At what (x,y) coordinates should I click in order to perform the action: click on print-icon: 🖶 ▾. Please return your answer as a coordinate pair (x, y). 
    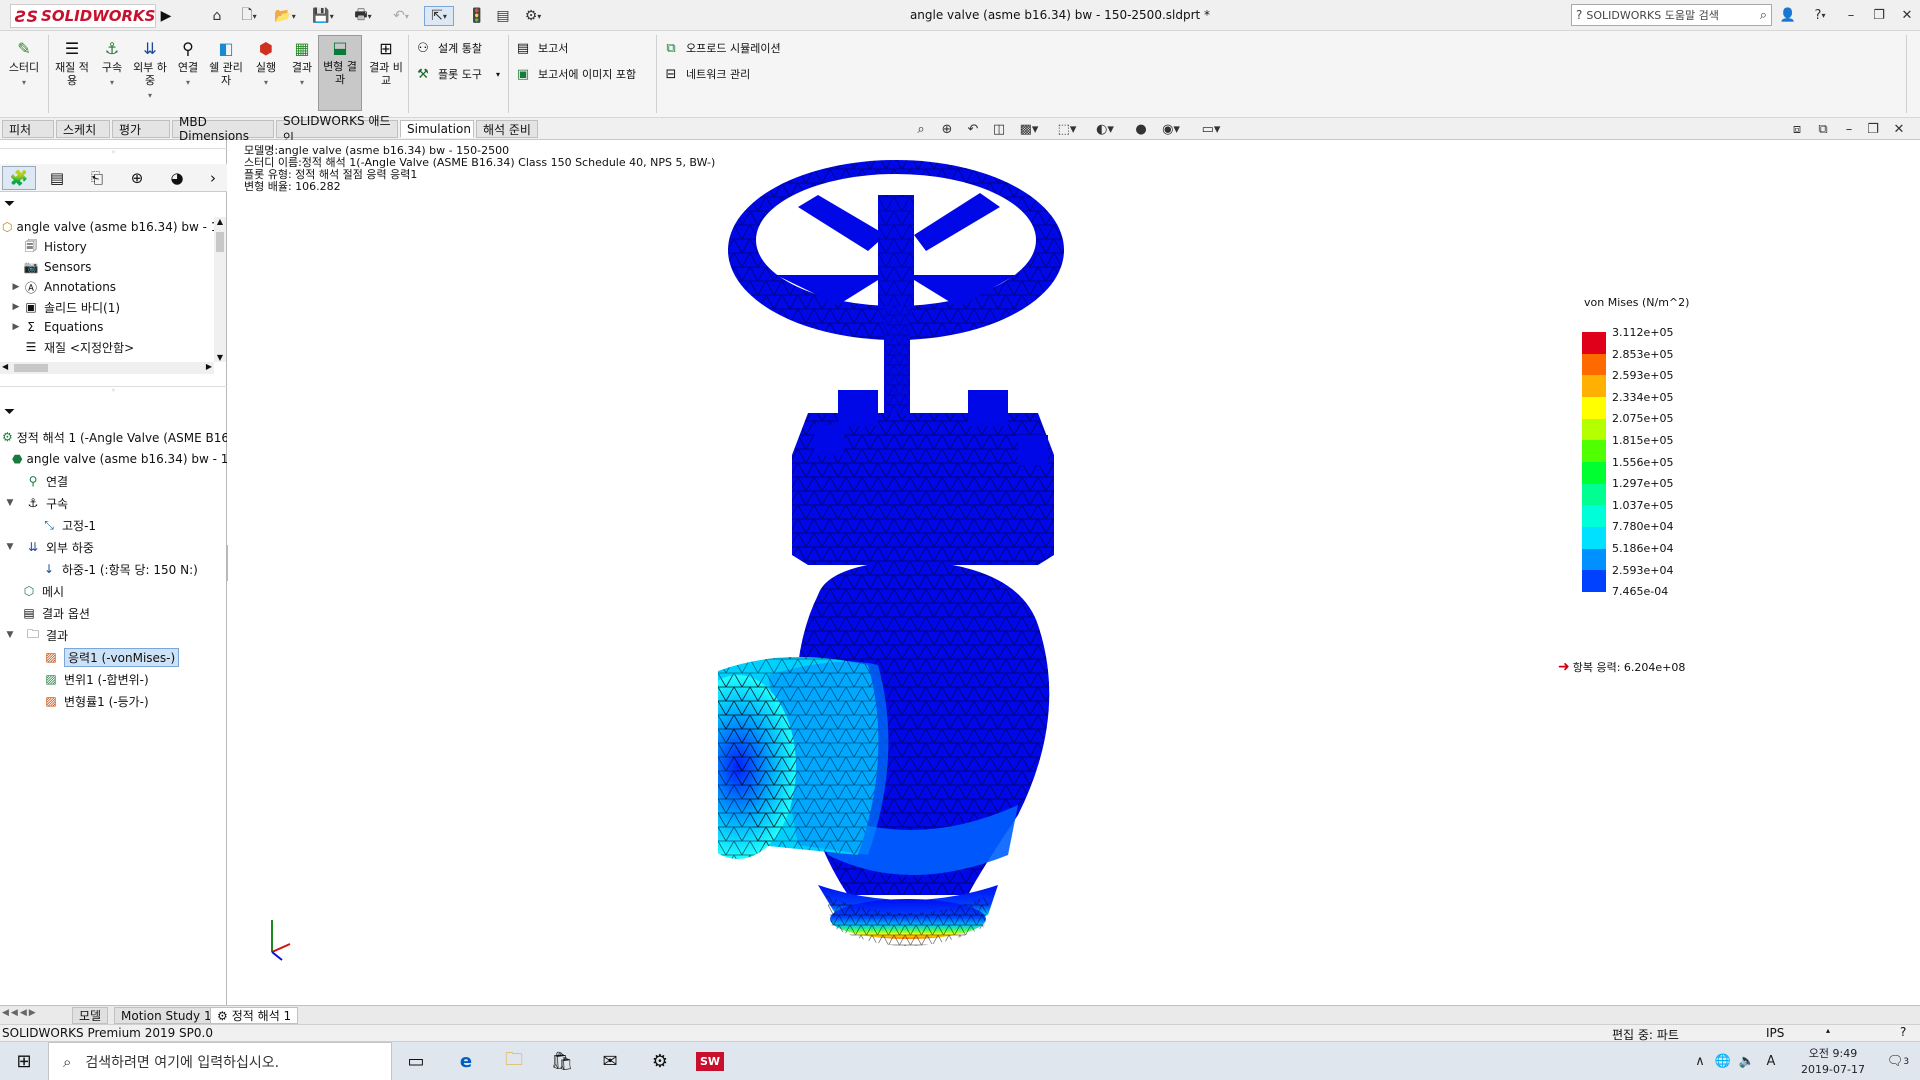
    Looking at the image, I should click on (363, 16).